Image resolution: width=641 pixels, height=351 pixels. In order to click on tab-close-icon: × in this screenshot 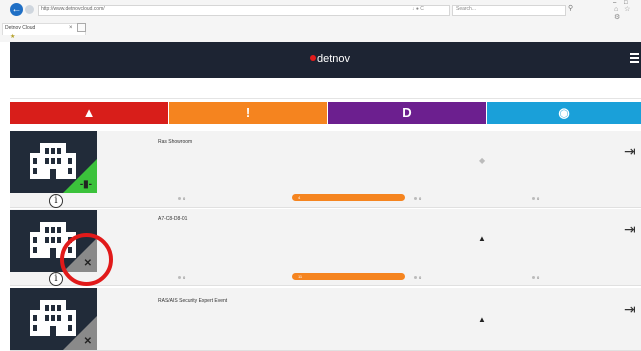, I will do `click(71, 28)`.